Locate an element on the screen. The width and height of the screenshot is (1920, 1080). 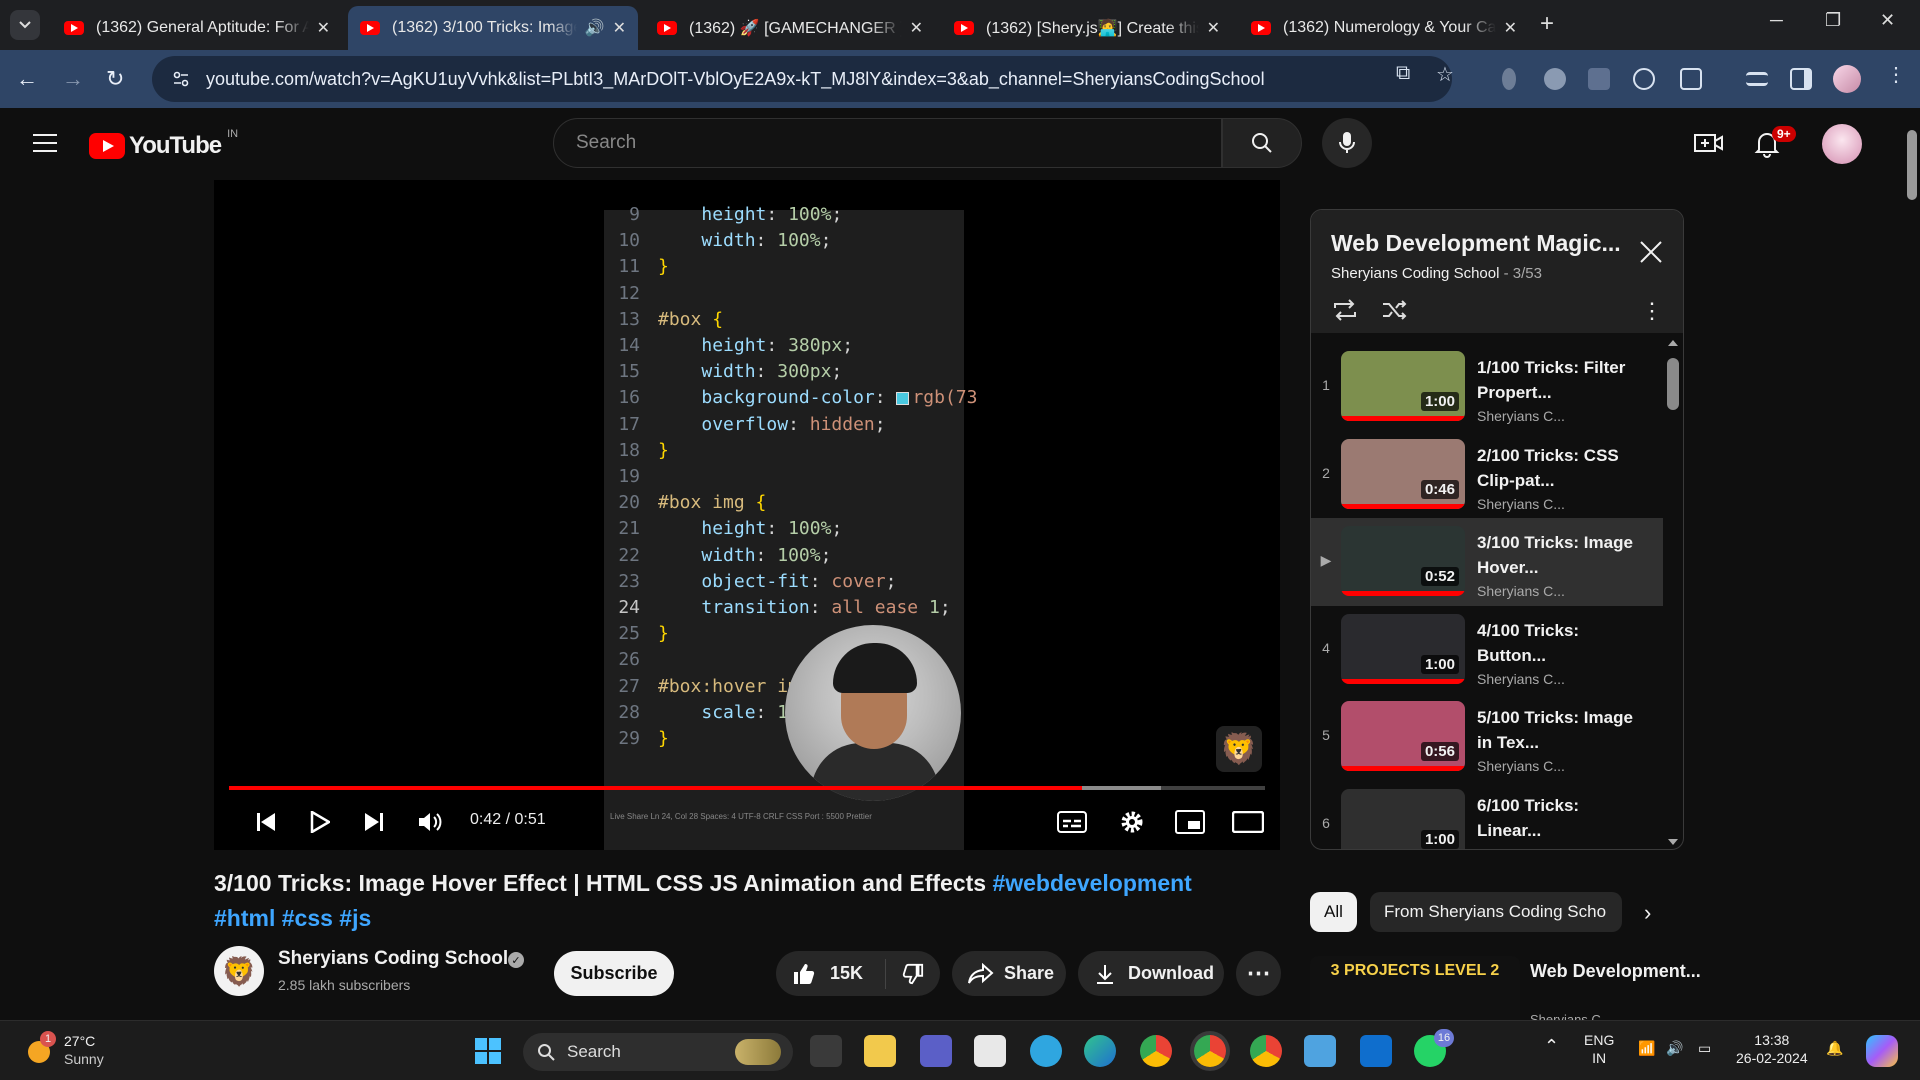
clock: 13:38 26-02-2024 is located at coordinates (1772, 1049).